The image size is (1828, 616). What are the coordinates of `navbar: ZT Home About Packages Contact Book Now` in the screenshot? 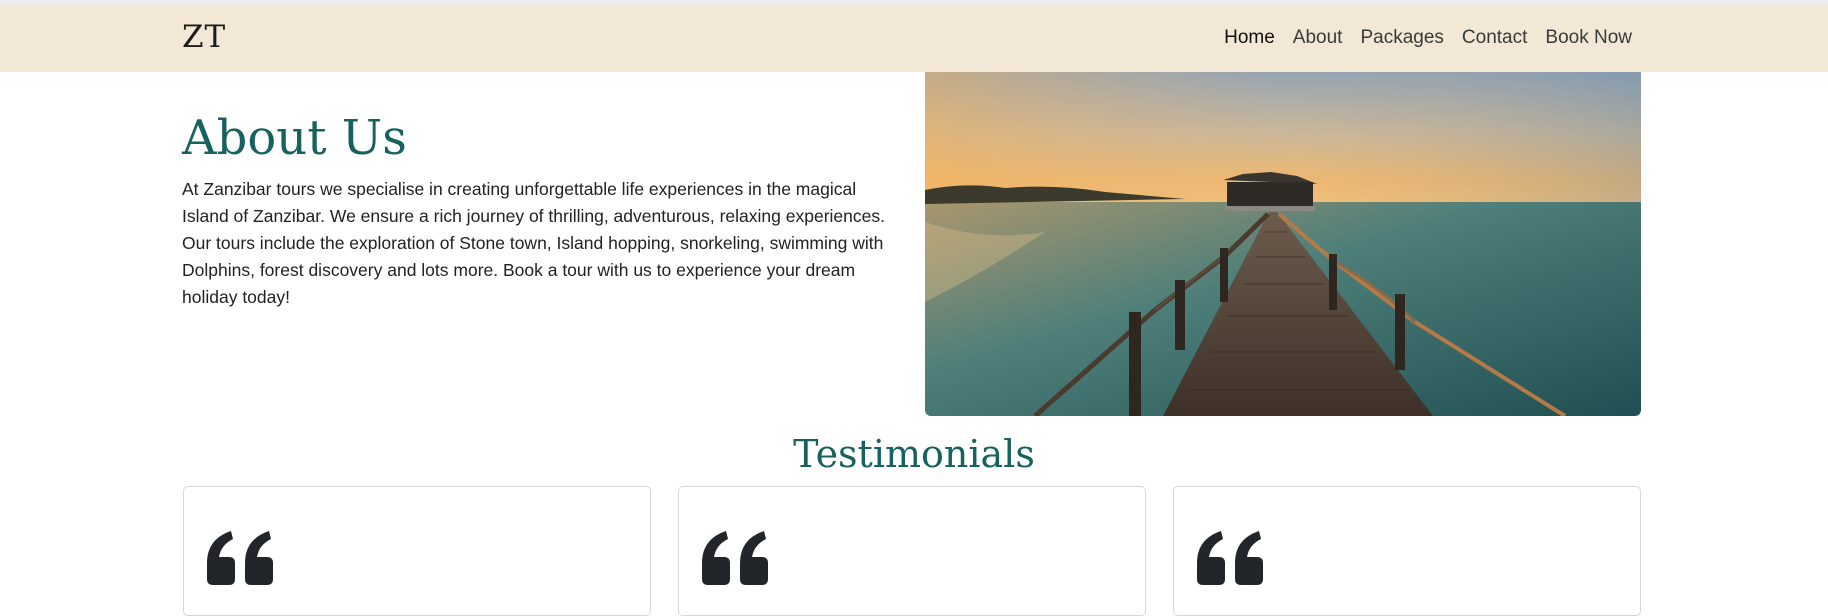 It's located at (914, 38).